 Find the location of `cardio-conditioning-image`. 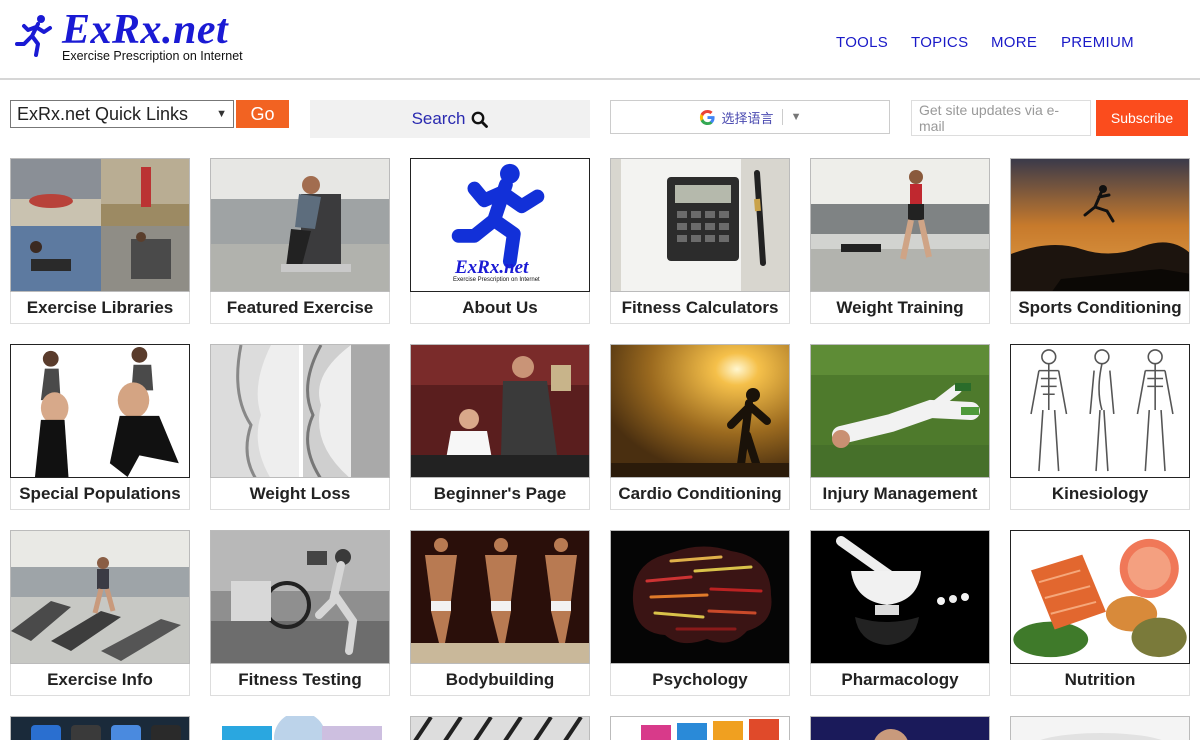

cardio-conditioning-image is located at coordinates (700, 411).